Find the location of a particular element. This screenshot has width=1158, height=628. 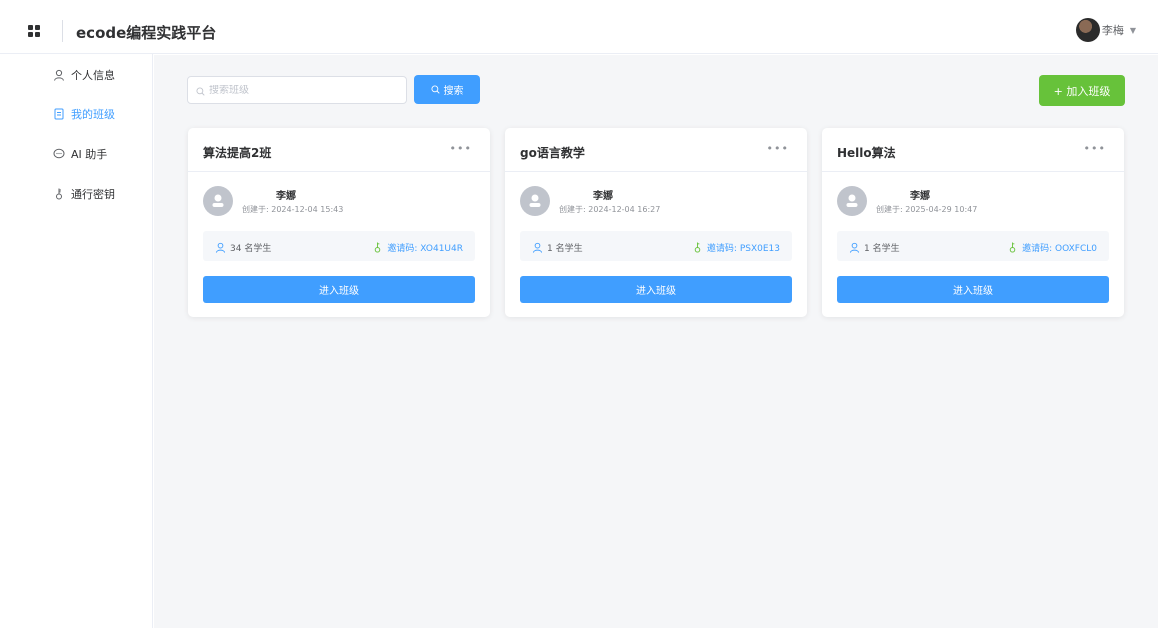

invite-code-label: 邀请码: OOXFCL0 is located at coordinates (1059, 249).